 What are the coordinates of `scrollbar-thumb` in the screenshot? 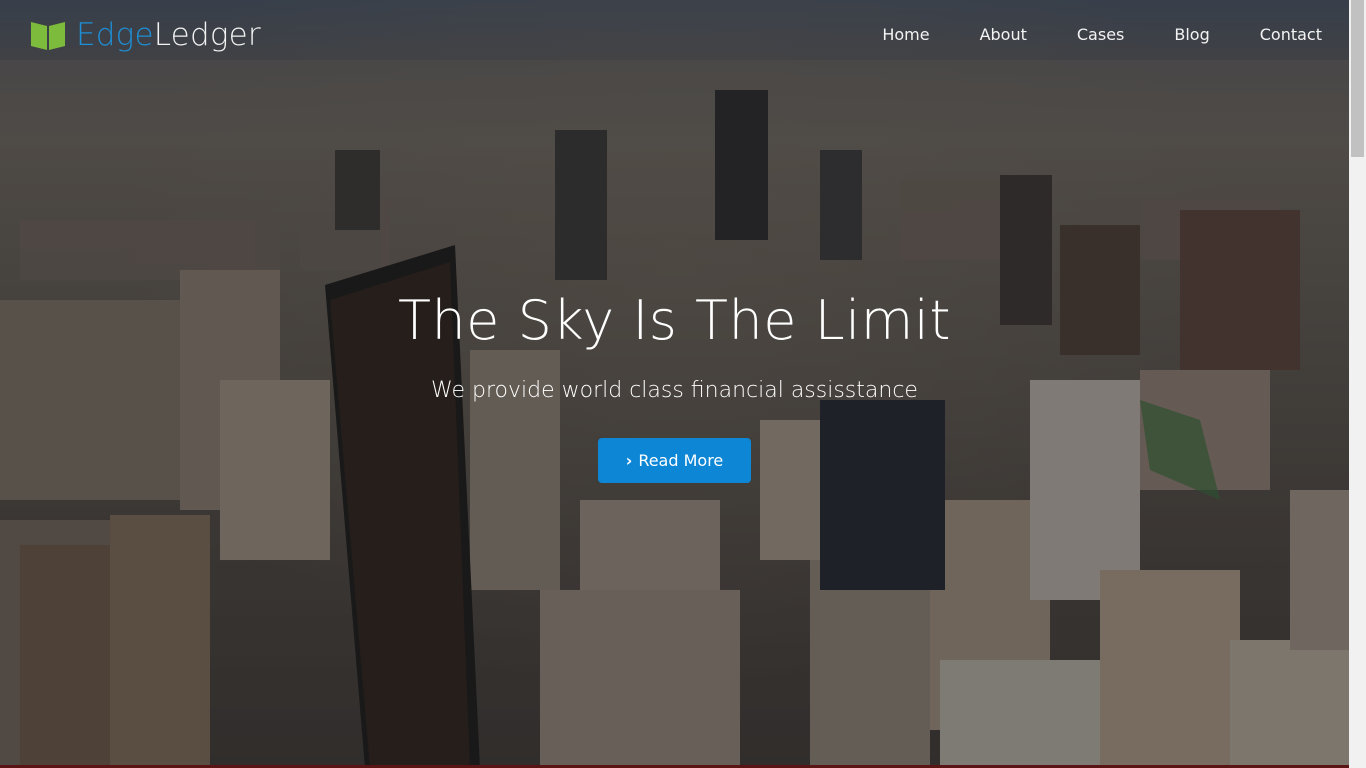 It's located at (1357, 78).